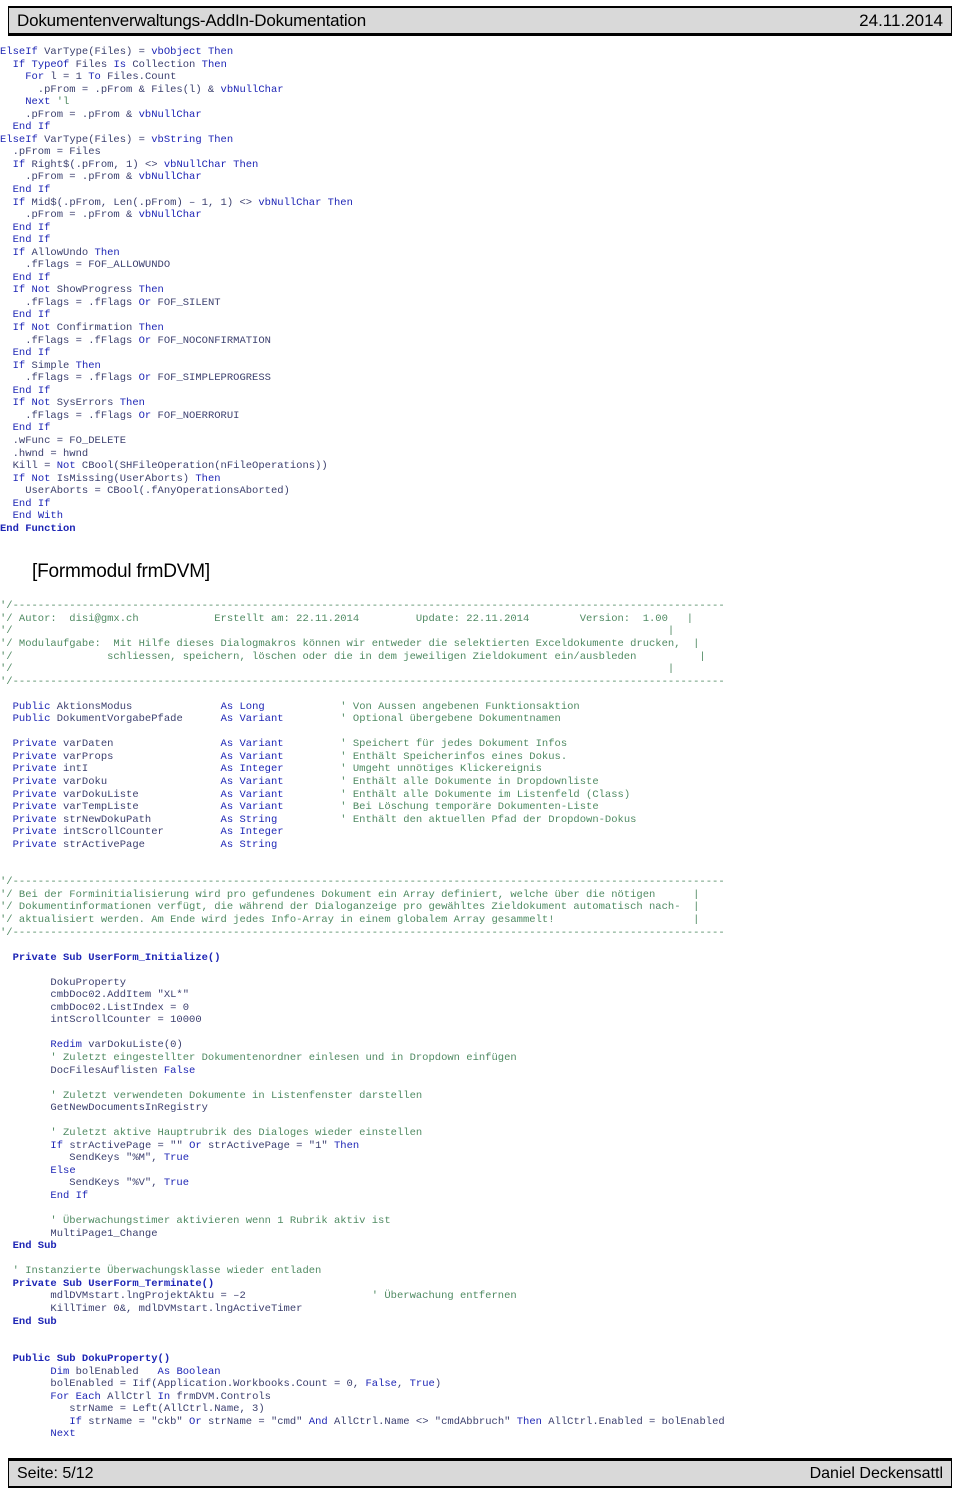 Image resolution: width=960 pixels, height=1499 pixels. What do you see at coordinates (189, 1371) in the screenshot?
I see `code-token: As Boolean` at bounding box center [189, 1371].